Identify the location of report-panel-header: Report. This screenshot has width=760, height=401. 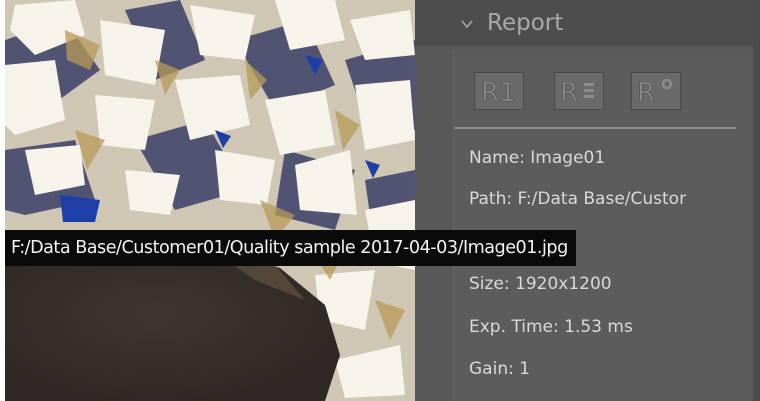
(587, 23).